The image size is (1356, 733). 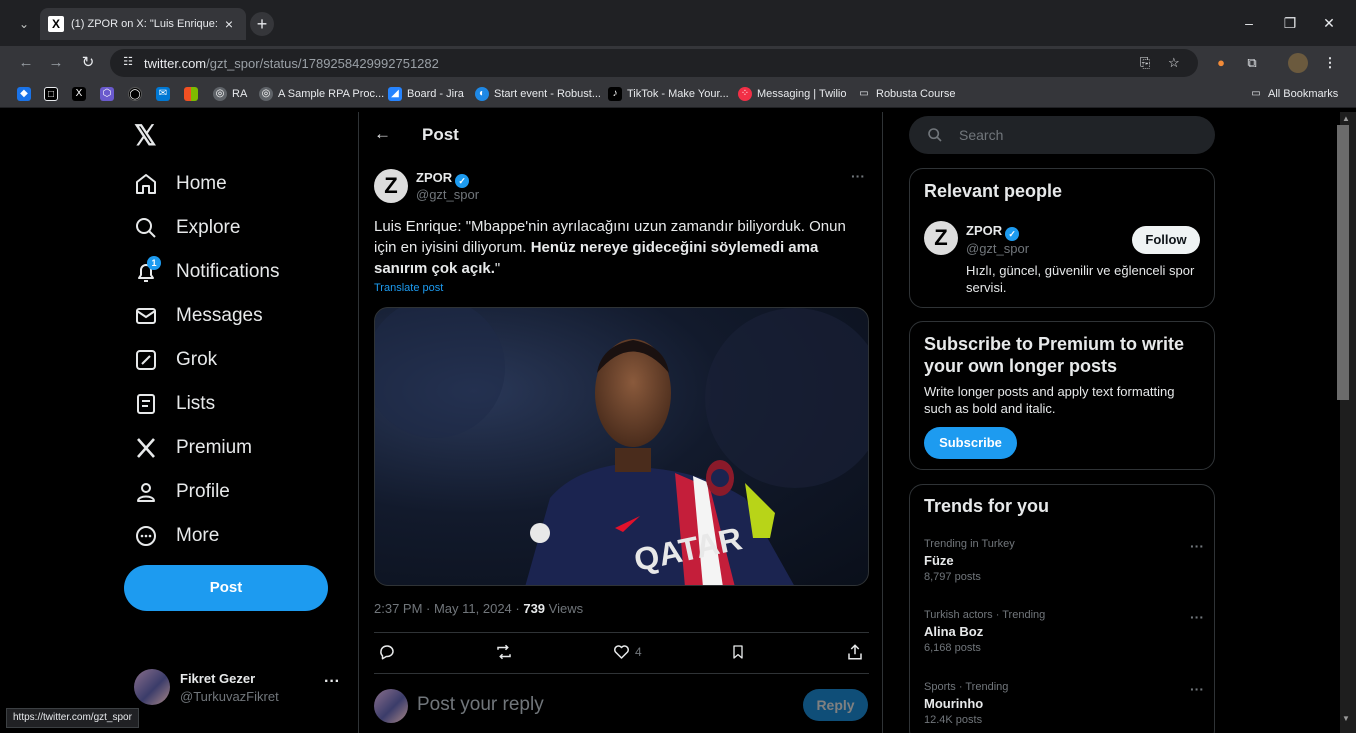 What do you see at coordinates (382, 134) in the screenshot?
I see `back-arrow-icon: ←` at bounding box center [382, 134].